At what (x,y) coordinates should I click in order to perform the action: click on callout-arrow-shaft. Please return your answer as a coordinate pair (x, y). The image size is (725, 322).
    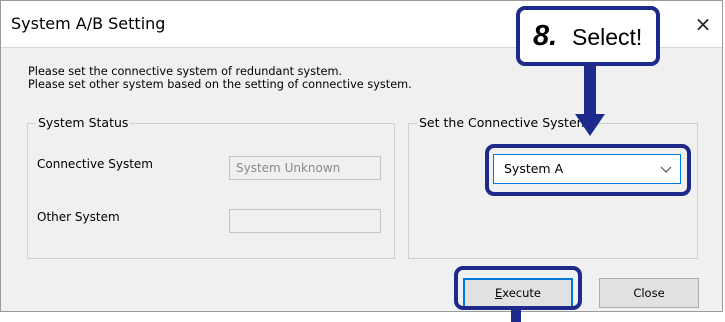
    Looking at the image, I should click on (590, 91).